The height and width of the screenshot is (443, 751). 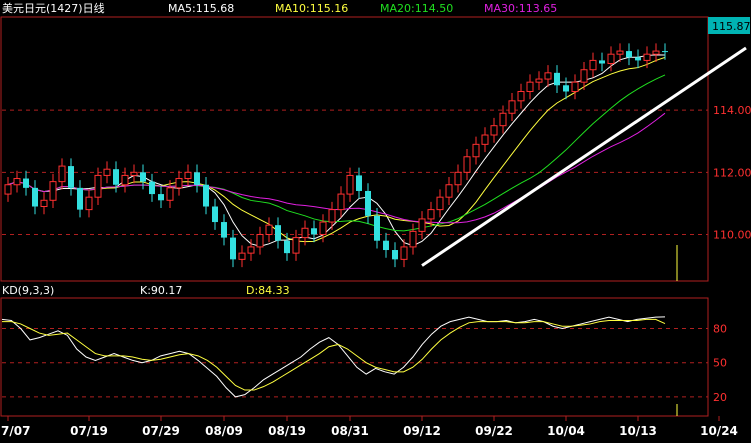 I want to click on kd-title: KD(9,3,3), so click(x=28, y=290).